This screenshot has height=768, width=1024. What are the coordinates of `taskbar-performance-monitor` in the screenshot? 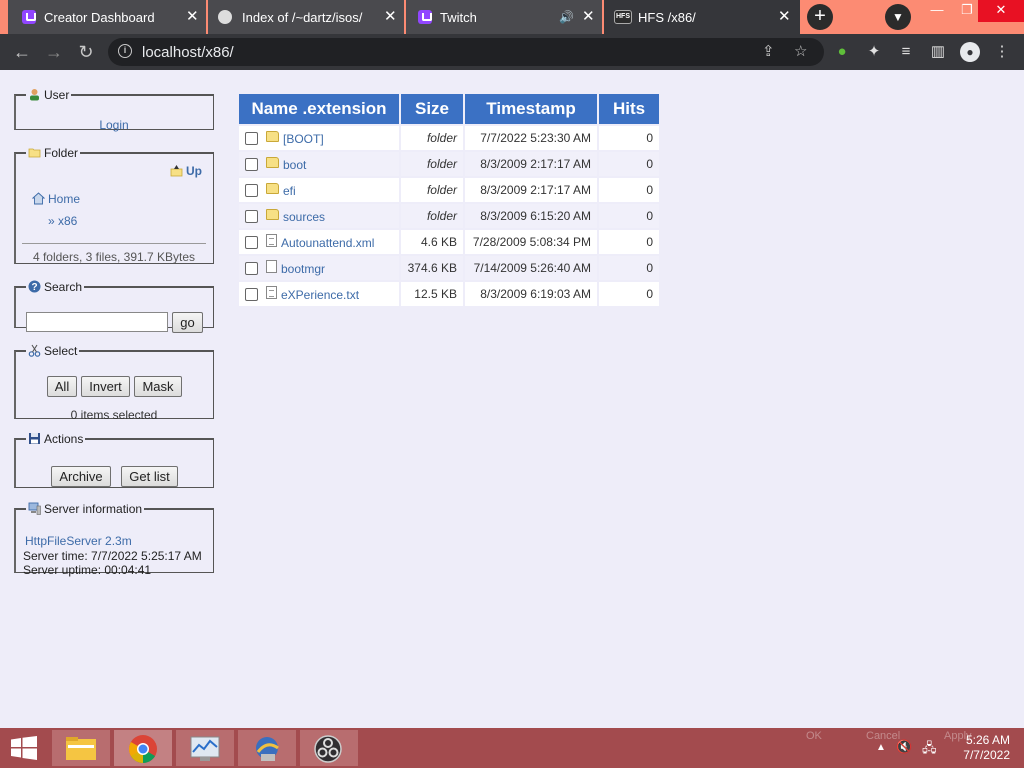 It's located at (205, 748).